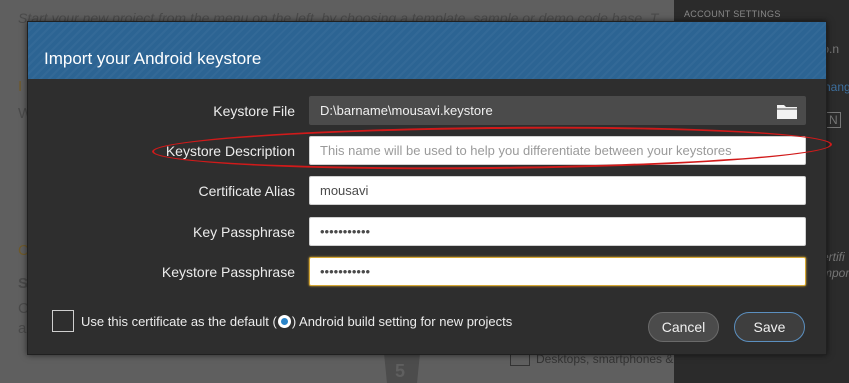  I want to click on save-button: Save, so click(769, 327).